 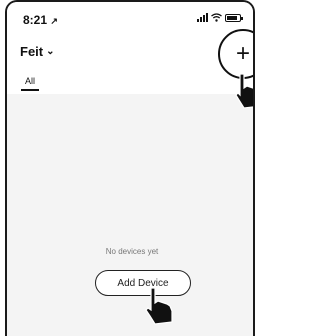 I want to click on signal-icon, so click(x=202, y=17).